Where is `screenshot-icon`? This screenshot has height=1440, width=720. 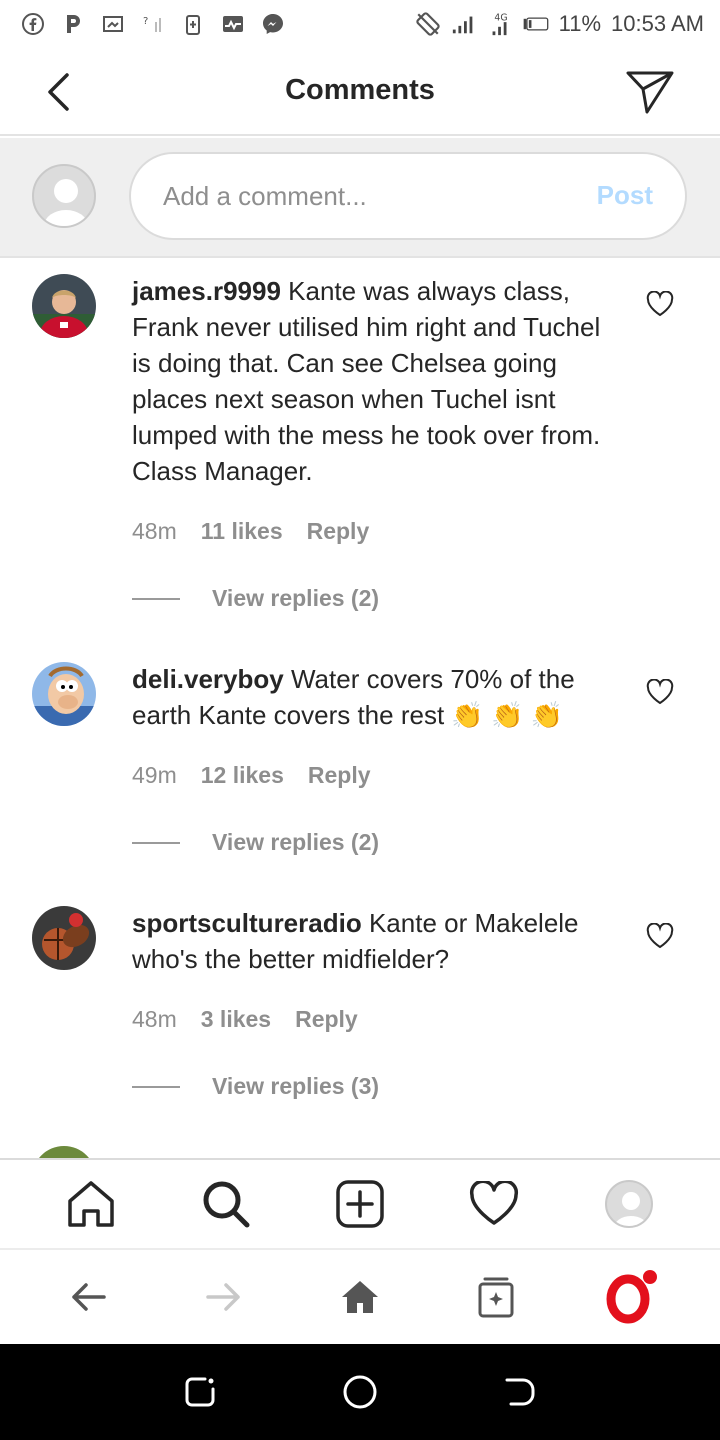
screenshot-icon is located at coordinates (113, 24).